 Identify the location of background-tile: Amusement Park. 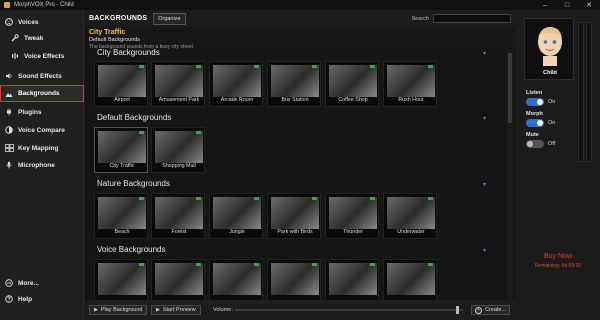
(178, 84).